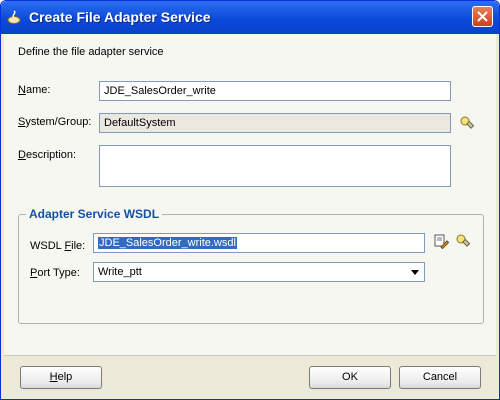  Describe the element at coordinates (275, 123) in the screenshot. I see `system-group-field: DefaultSystem` at that location.